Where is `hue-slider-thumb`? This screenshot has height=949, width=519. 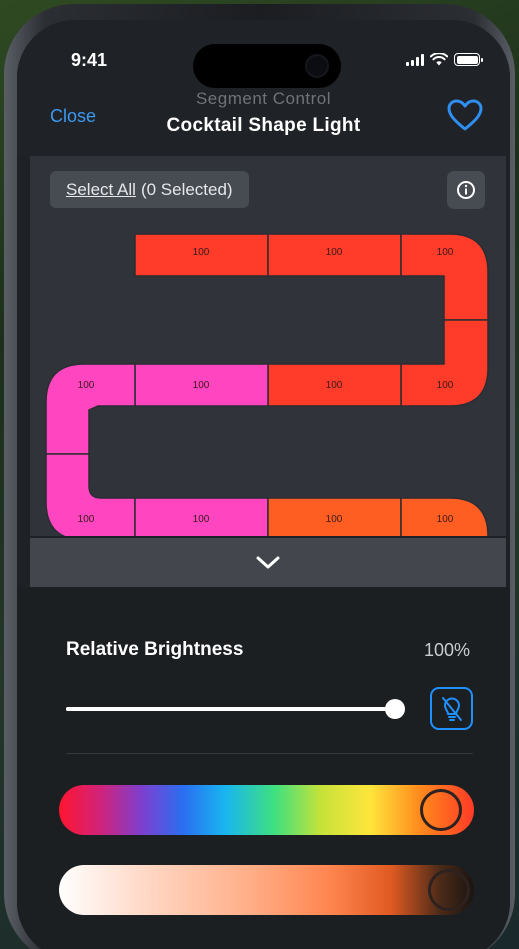 hue-slider-thumb is located at coordinates (440, 810).